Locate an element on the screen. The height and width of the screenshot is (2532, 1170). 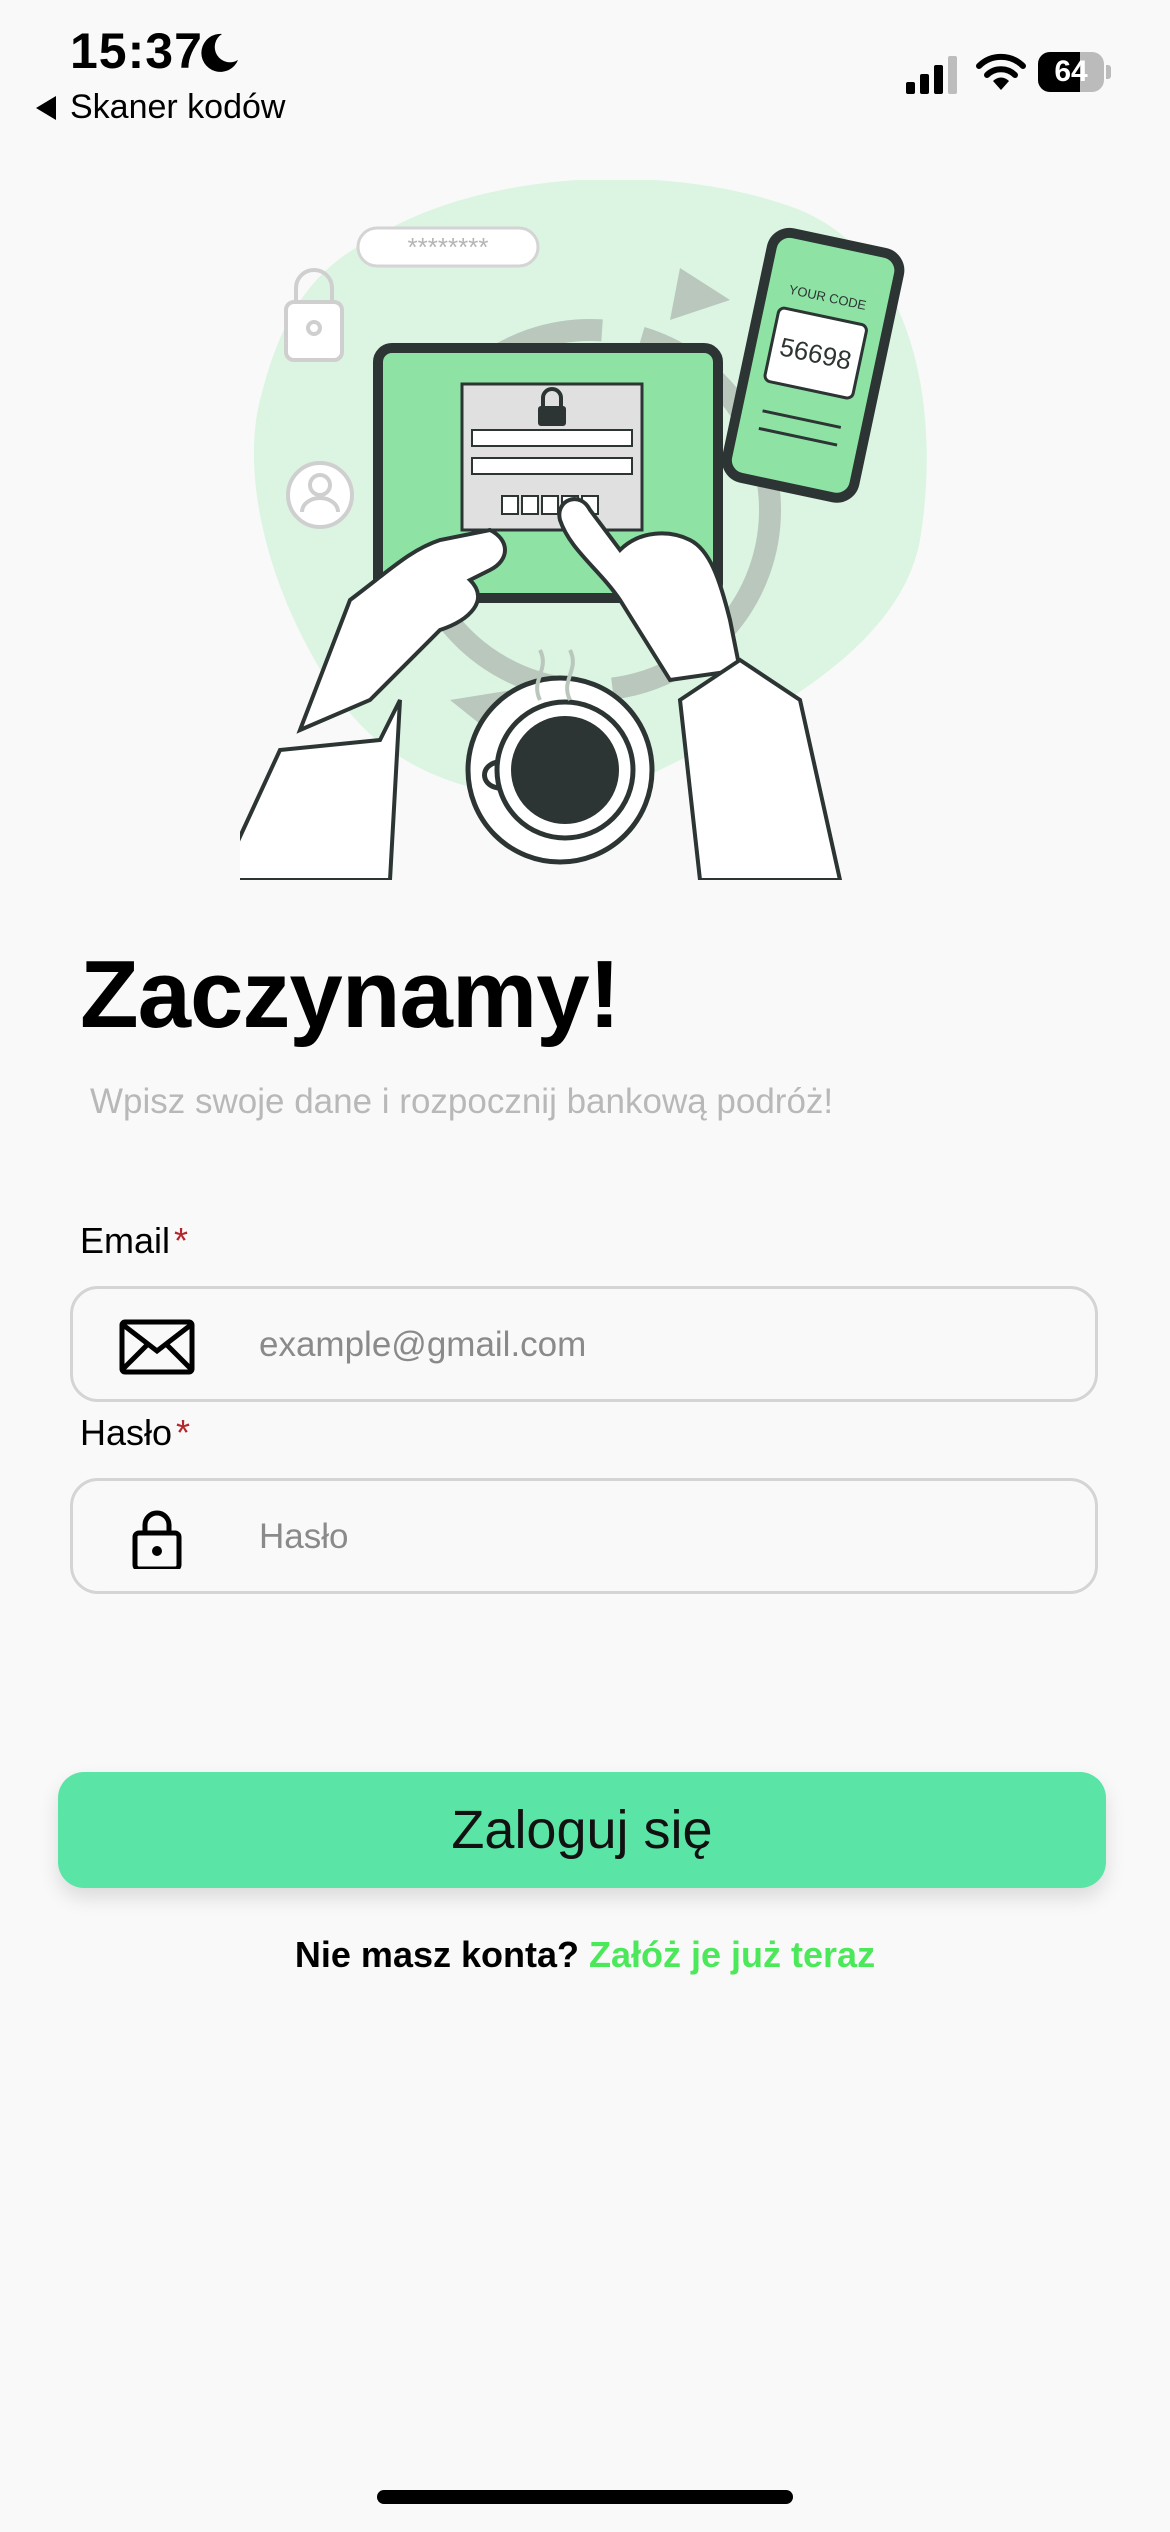
signup-row: Nie masz konta? Załóż je już teraz is located at coordinates (585, 1955).